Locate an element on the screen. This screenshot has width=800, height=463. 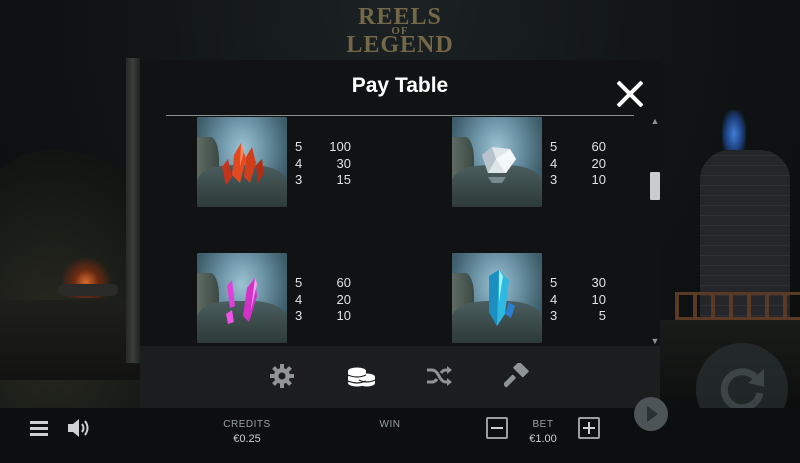
tab-rules is located at coordinates (517, 376).